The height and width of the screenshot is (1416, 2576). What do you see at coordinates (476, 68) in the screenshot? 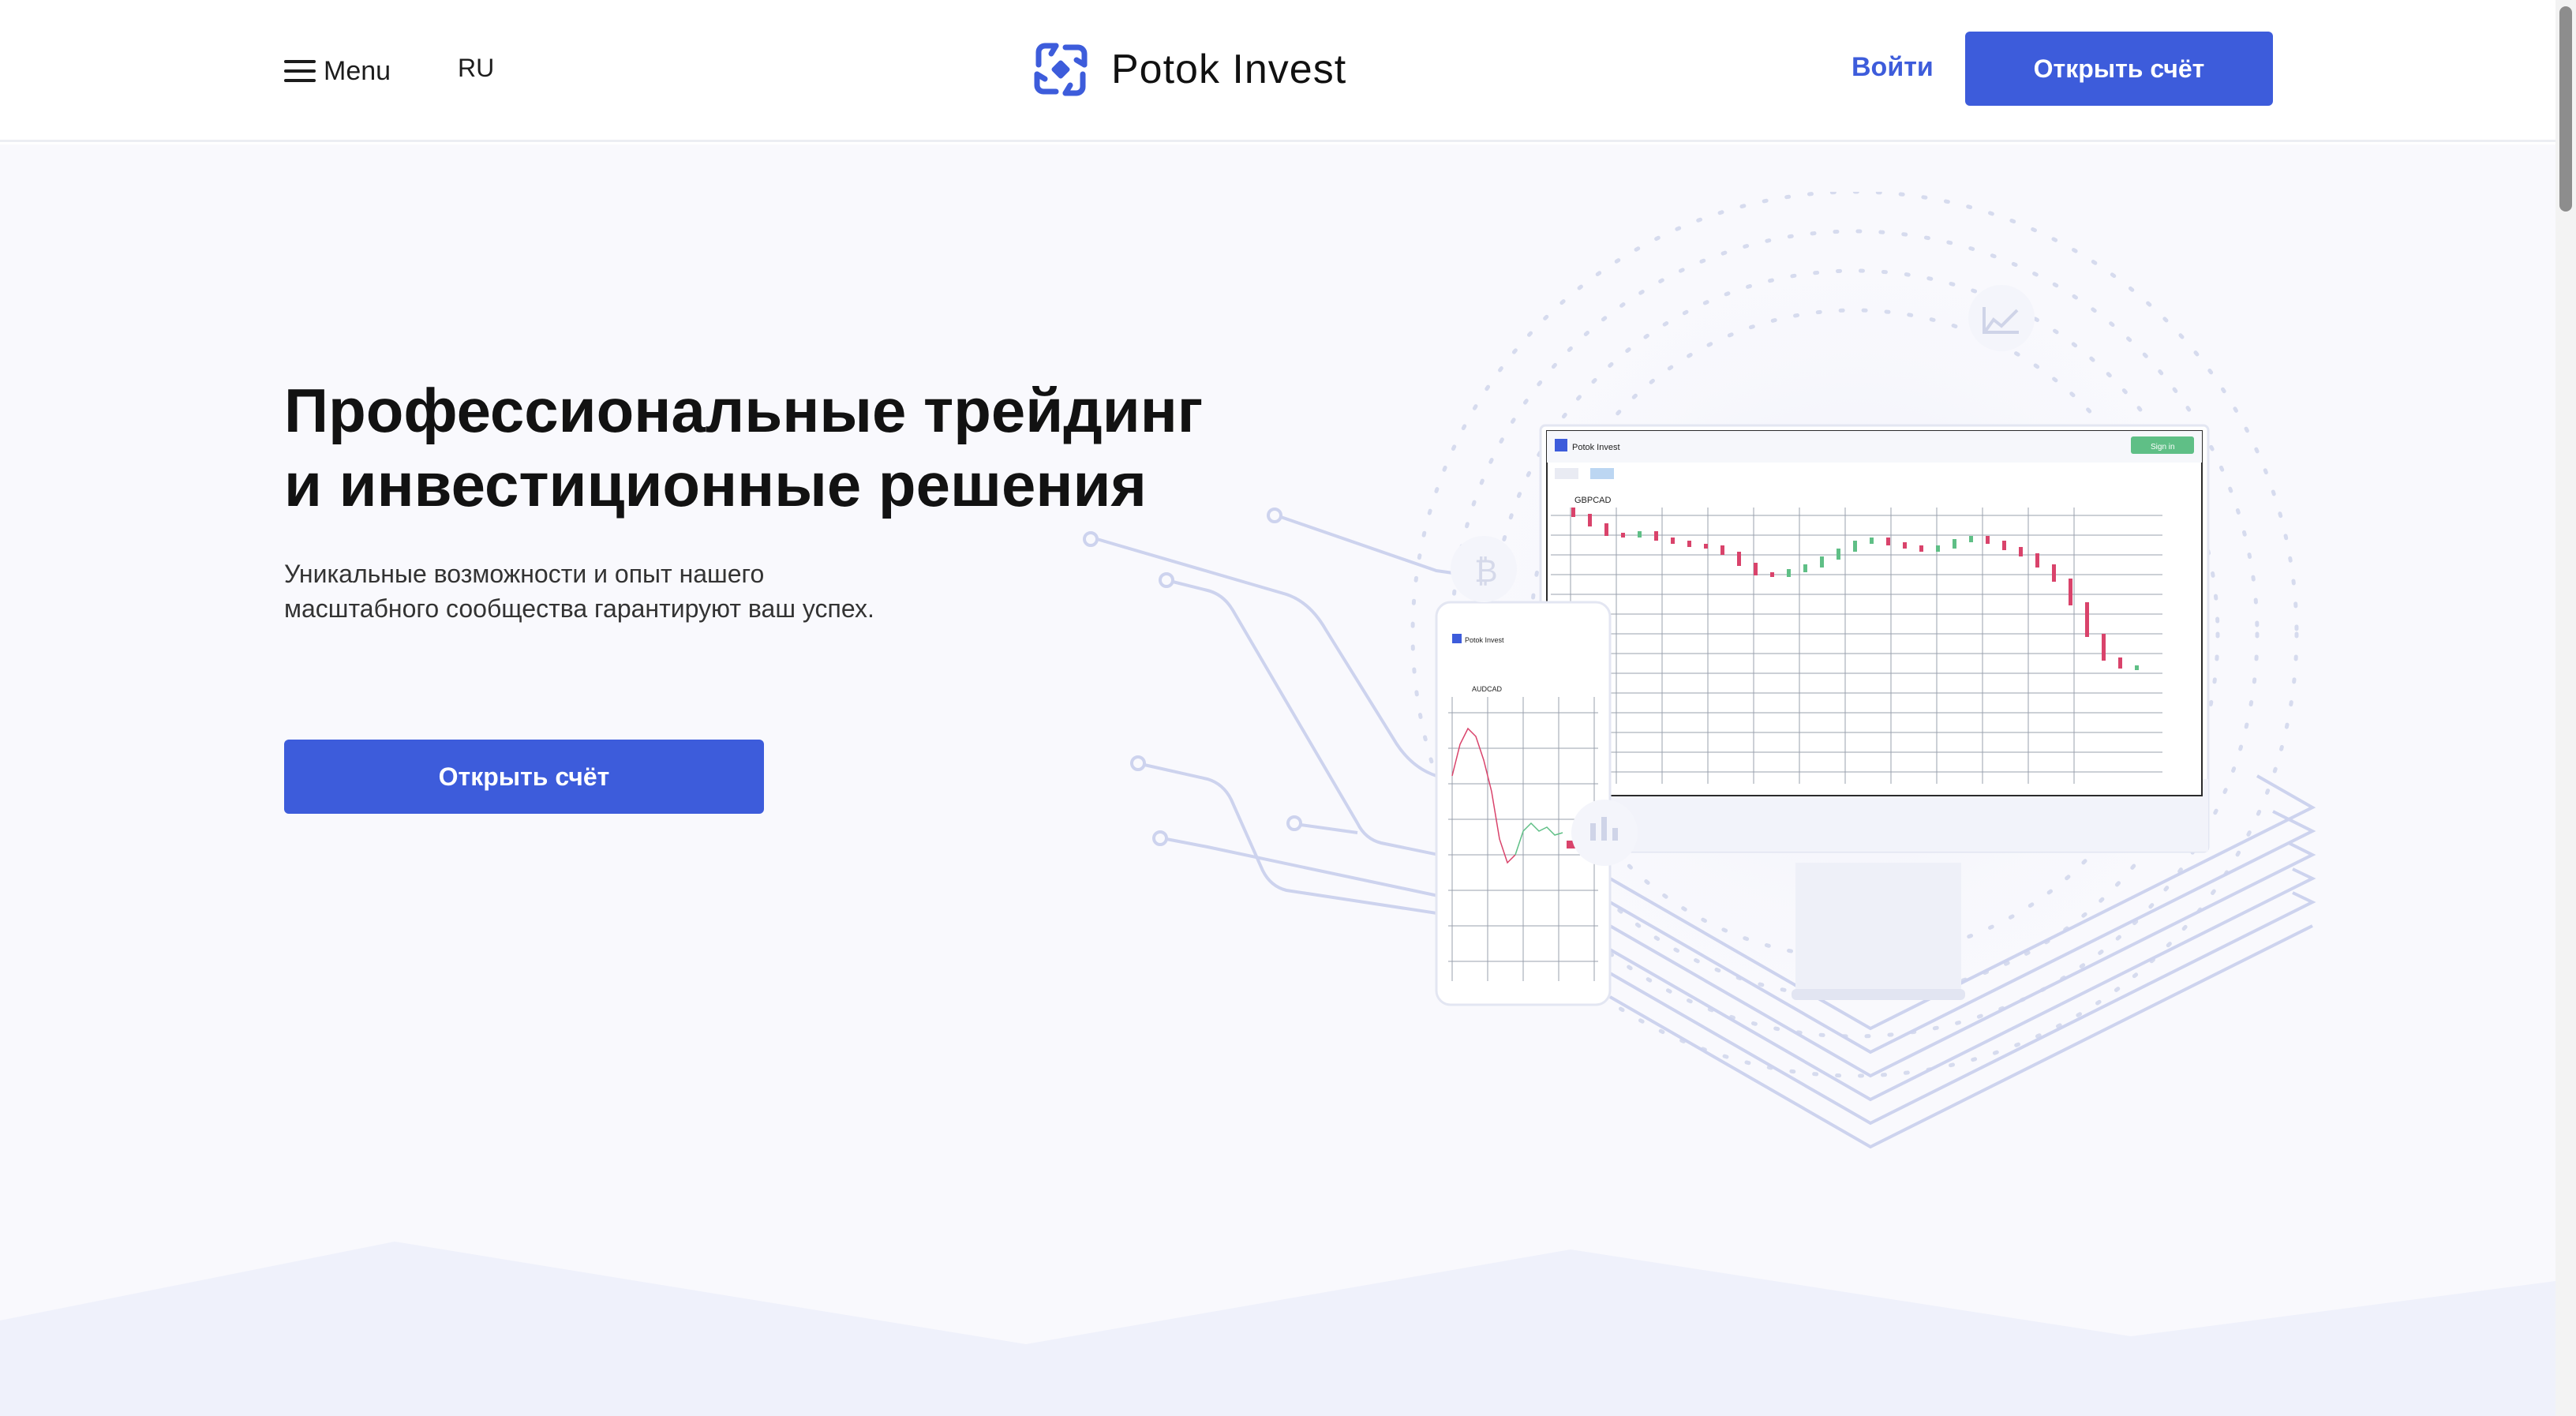
I see `language-selector: RU` at bounding box center [476, 68].